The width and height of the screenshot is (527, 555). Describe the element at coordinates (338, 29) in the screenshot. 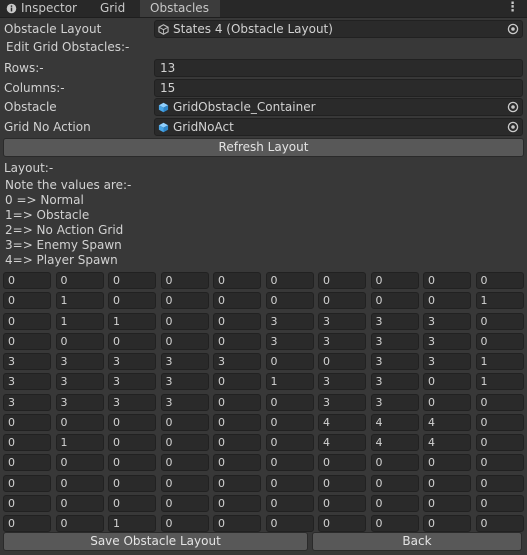

I see `obstacle-layout-field: States 4 (Obstacle Layout)` at that location.